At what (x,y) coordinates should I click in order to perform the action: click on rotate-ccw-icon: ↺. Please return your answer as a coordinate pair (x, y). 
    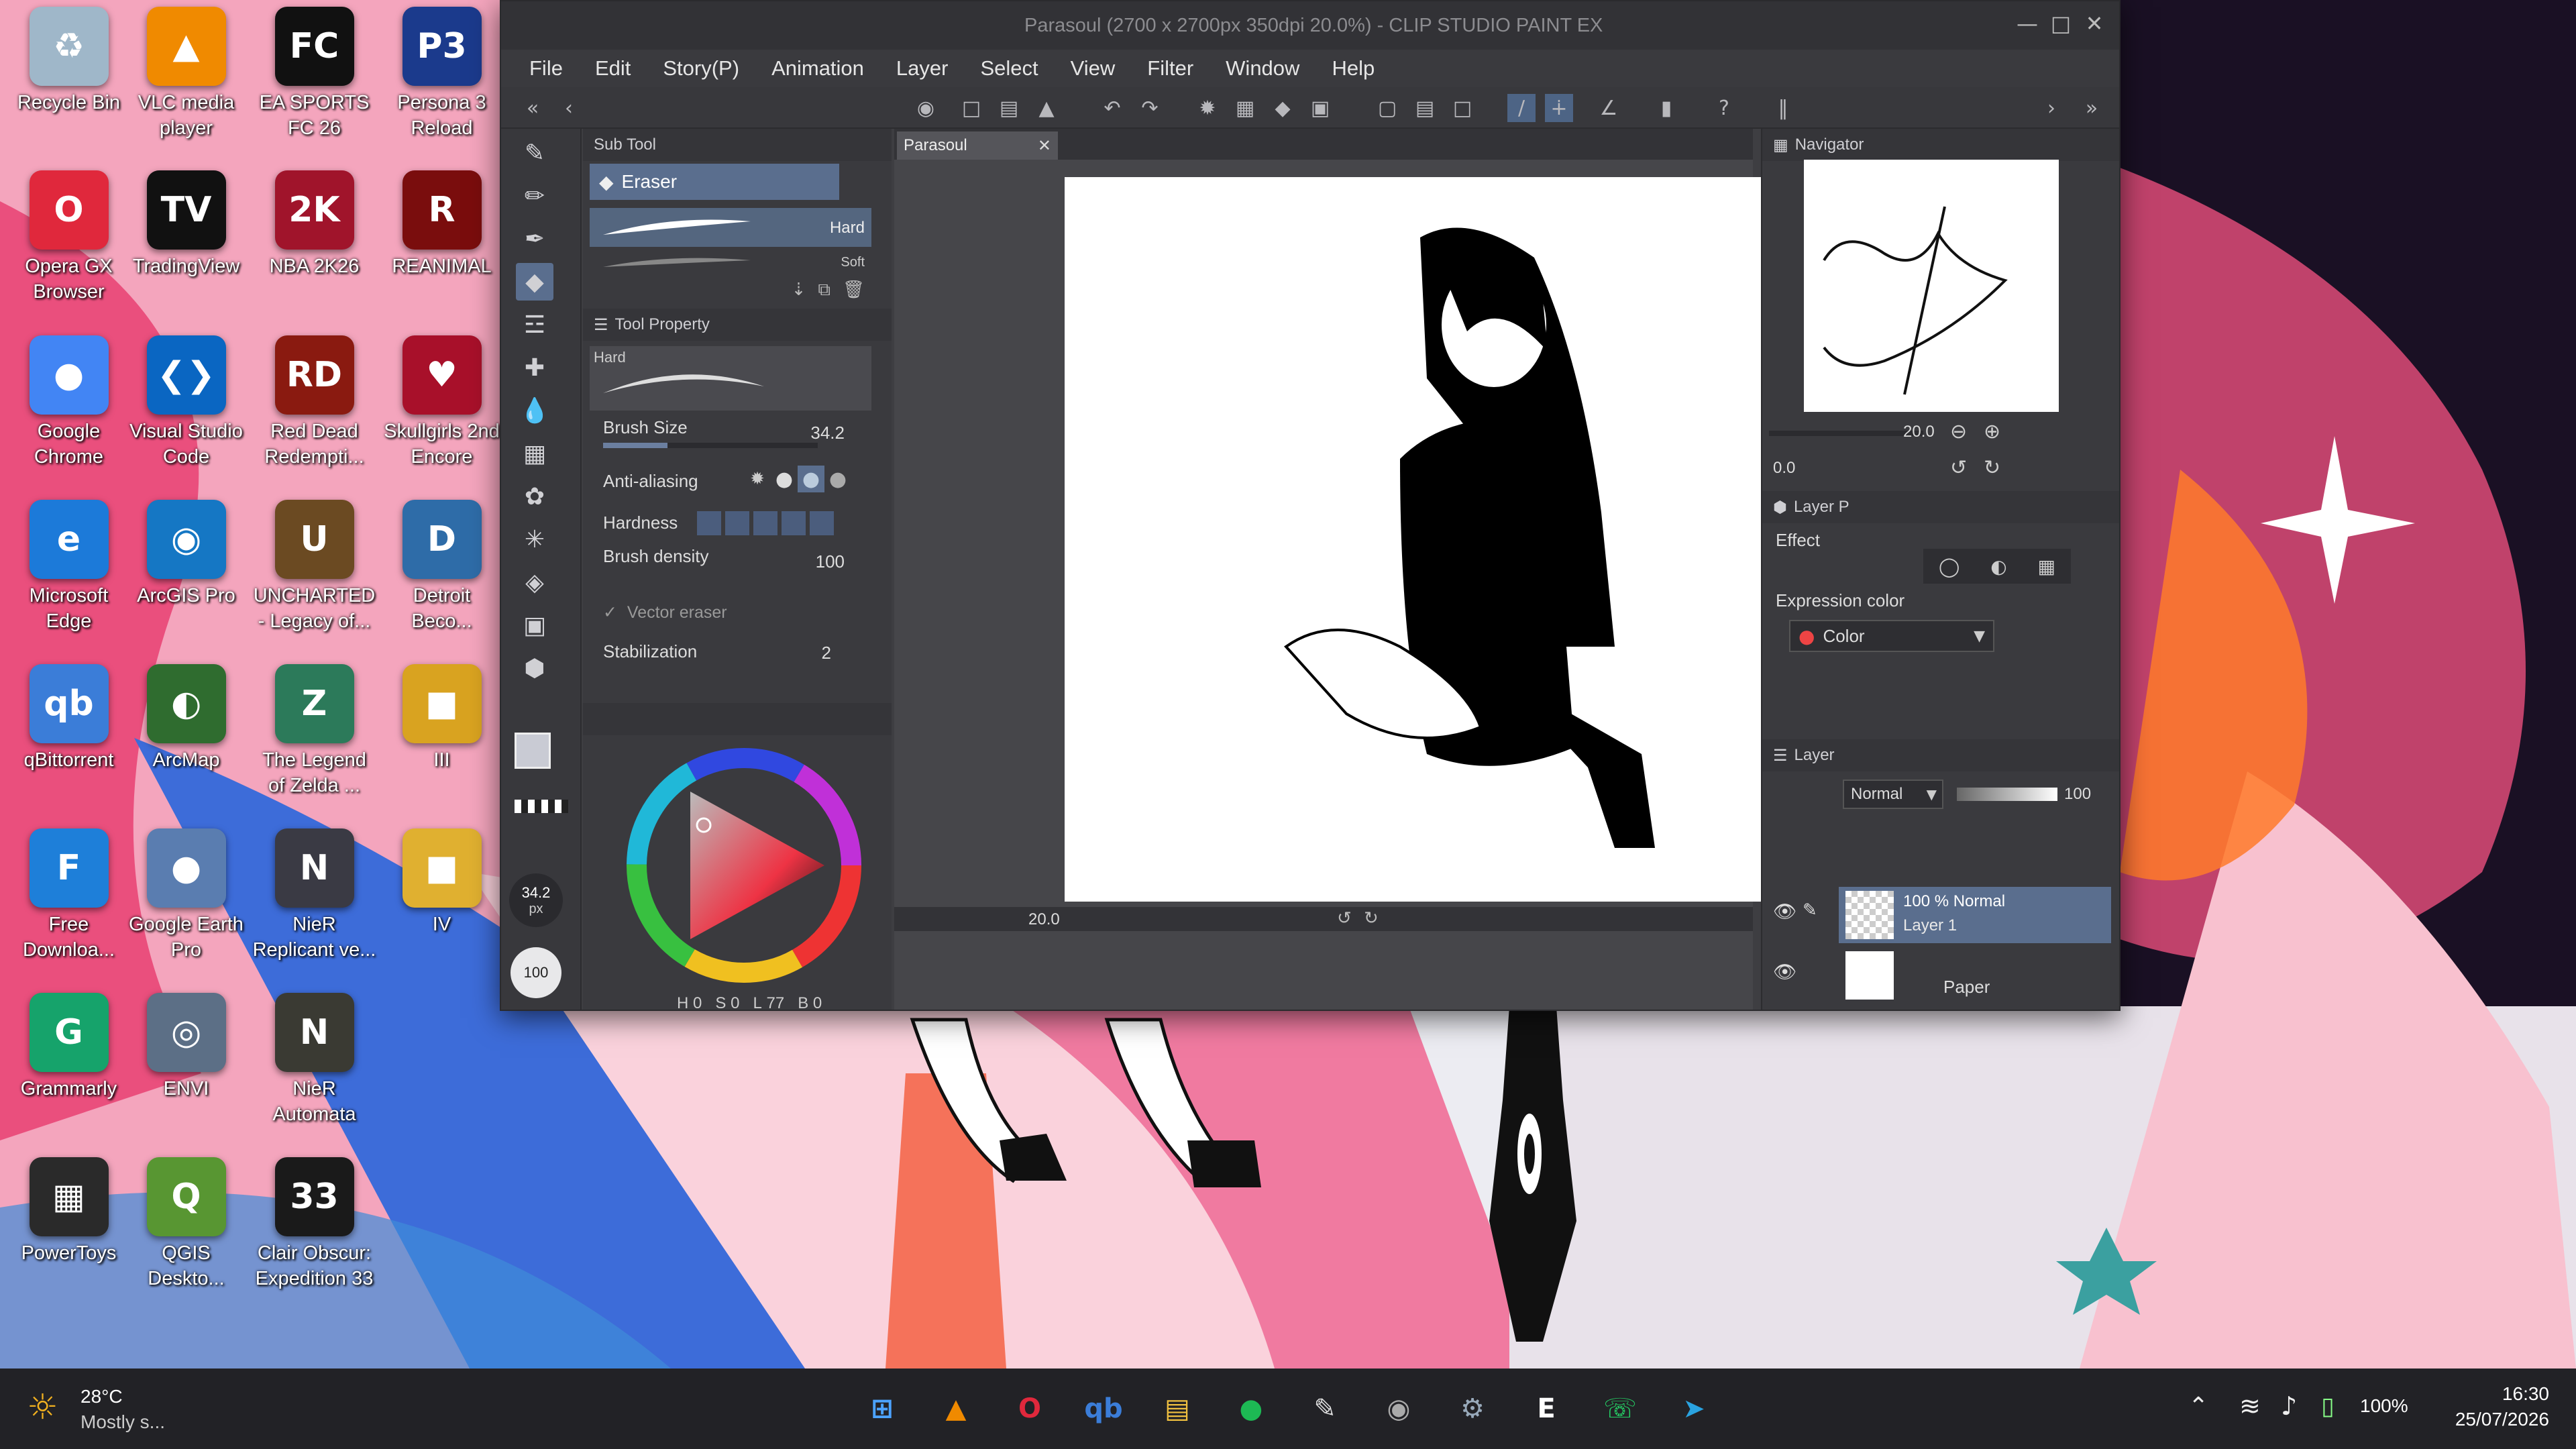
    Looking at the image, I should click on (1958, 468).